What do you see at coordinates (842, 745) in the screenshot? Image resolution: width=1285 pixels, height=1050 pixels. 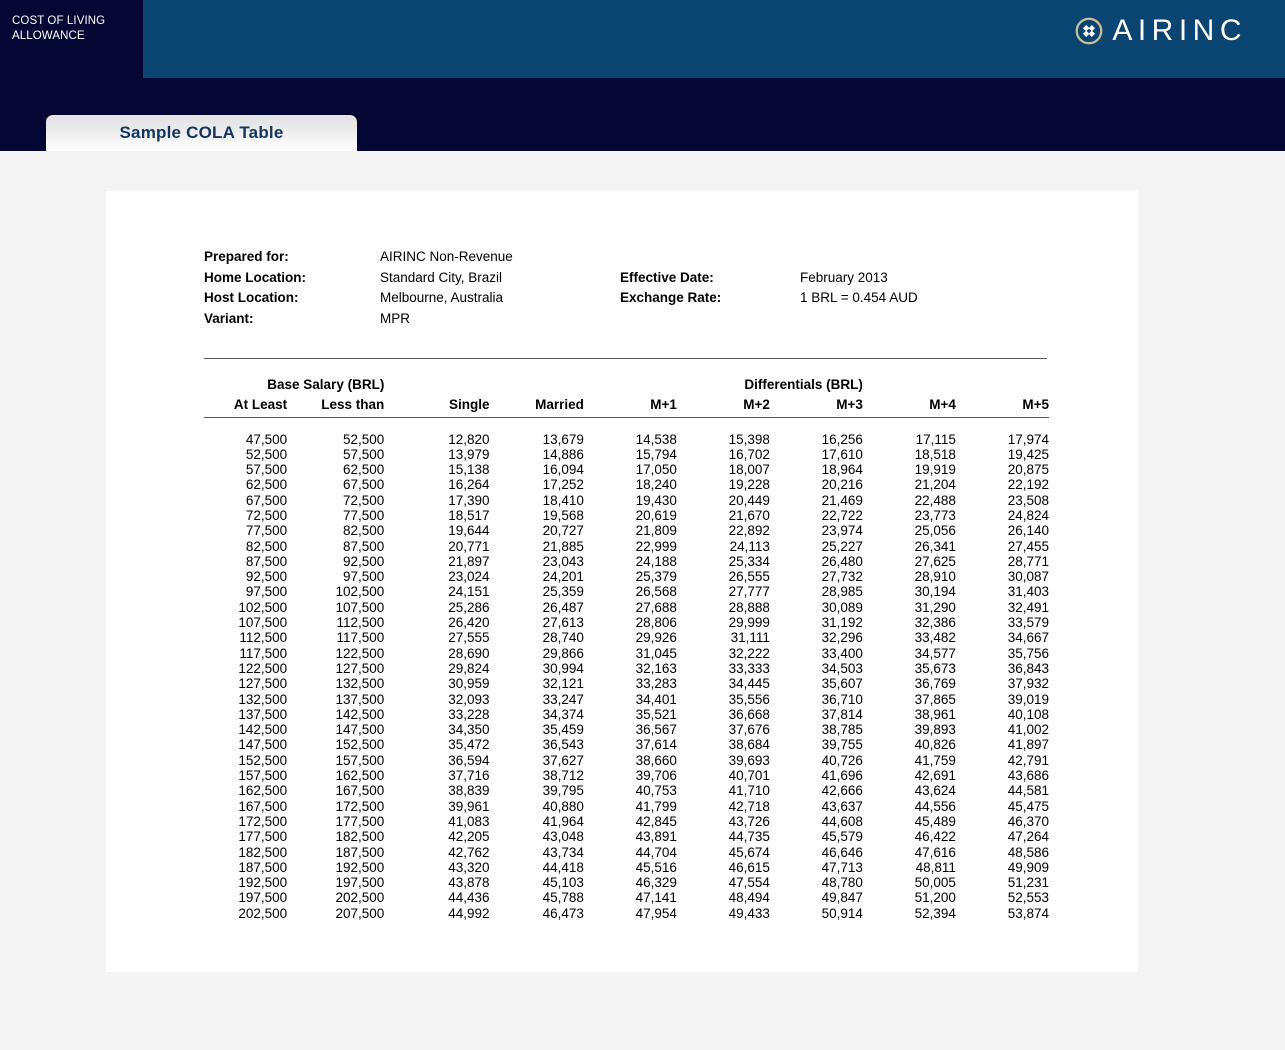 I see `cell-m3: 39,755` at bounding box center [842, 745].